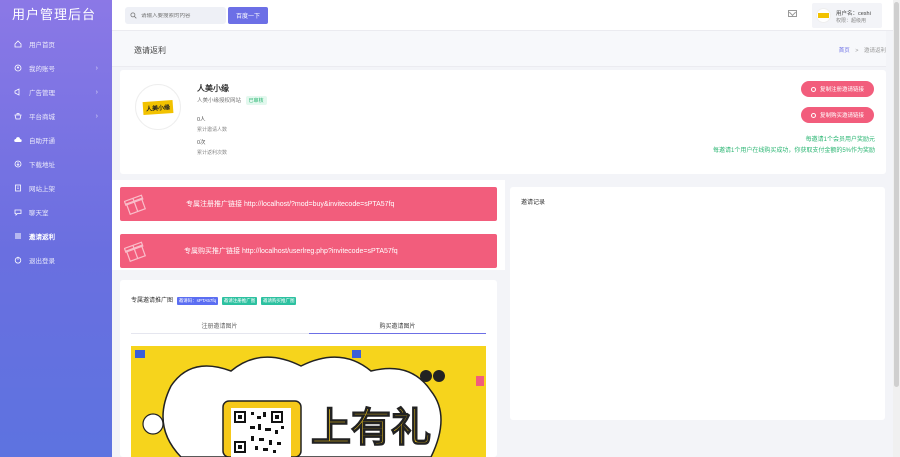  What do you see at coordinates (506, 15) in the screenshot?
I see `topbar: 百度一下 用户名：ceshi 权限：超级用` at bounding box center [506, 15].